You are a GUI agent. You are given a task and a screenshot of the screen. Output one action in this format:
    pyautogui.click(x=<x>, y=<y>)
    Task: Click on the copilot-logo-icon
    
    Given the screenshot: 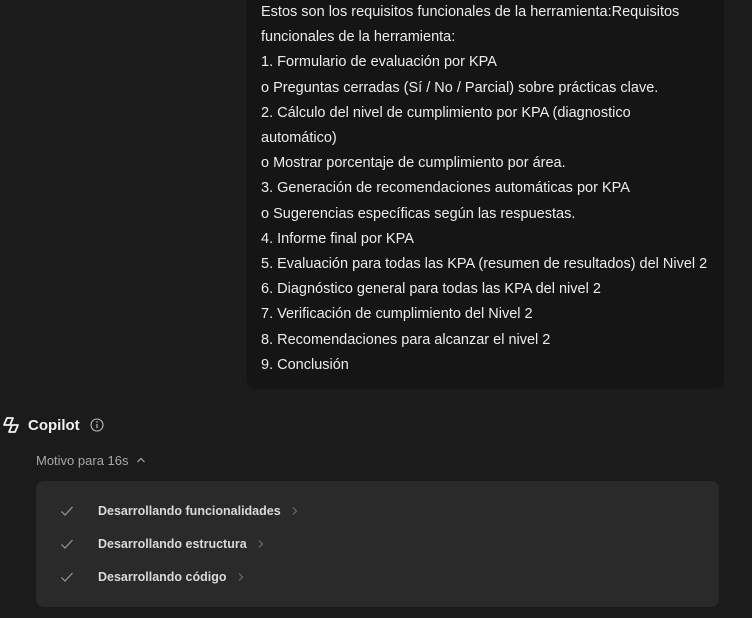 What is the action you would take?
    pyautogui.click(x=11, y=425)
    